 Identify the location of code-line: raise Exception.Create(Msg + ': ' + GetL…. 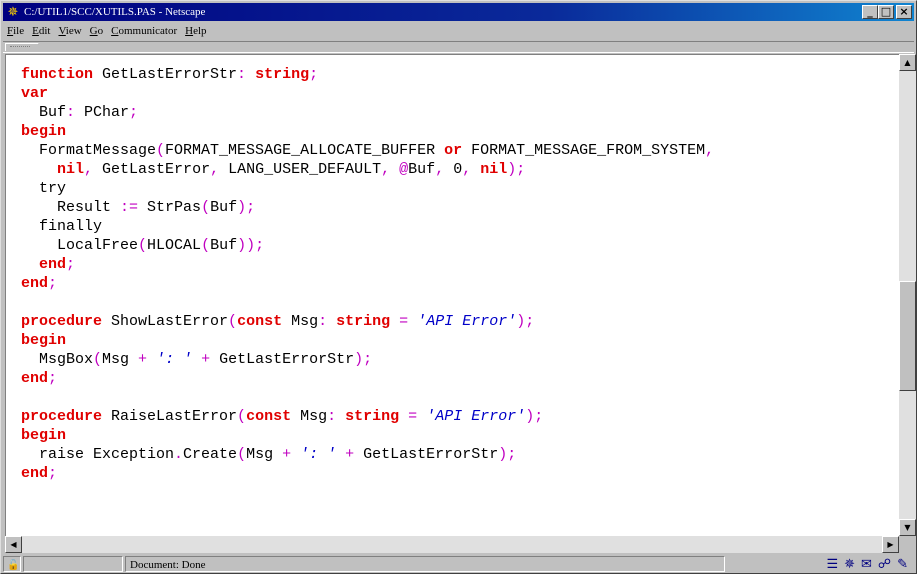
(269, 454).